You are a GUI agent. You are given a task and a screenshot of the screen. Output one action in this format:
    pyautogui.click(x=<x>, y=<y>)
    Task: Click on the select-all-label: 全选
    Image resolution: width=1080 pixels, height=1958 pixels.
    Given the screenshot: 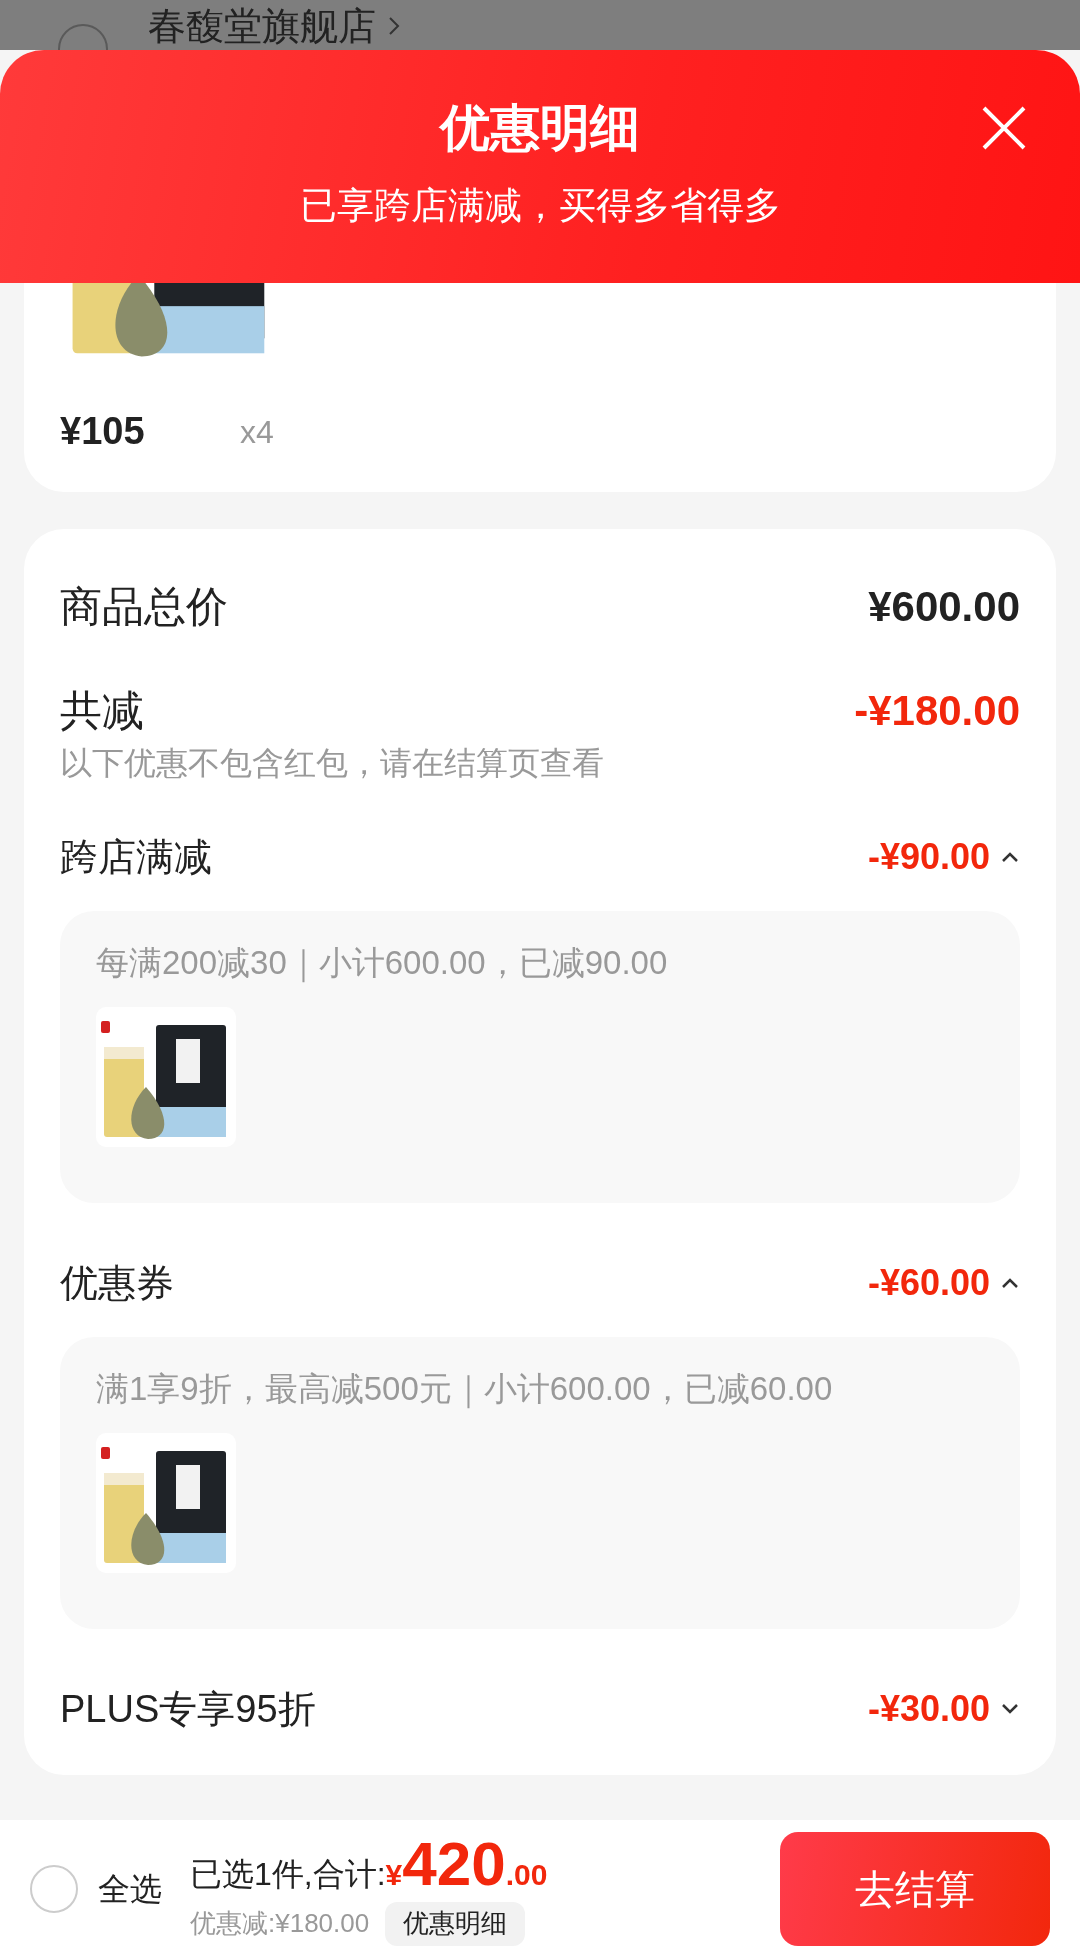 What is the action you would take?
    pyautogui.click(x=130, y=1889)
    